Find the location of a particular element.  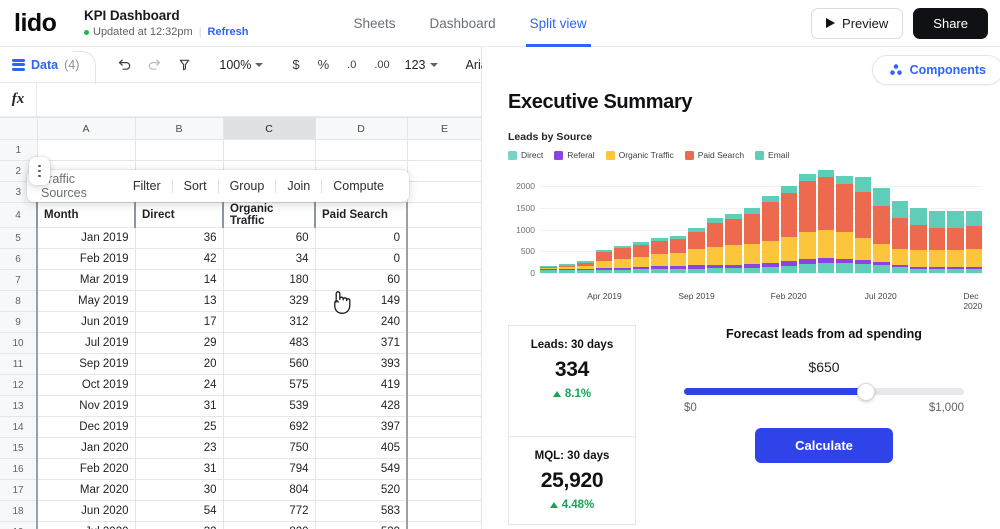

table-row: 11 Sep 2019 20 560 393 is located at coordinates (240, 364).